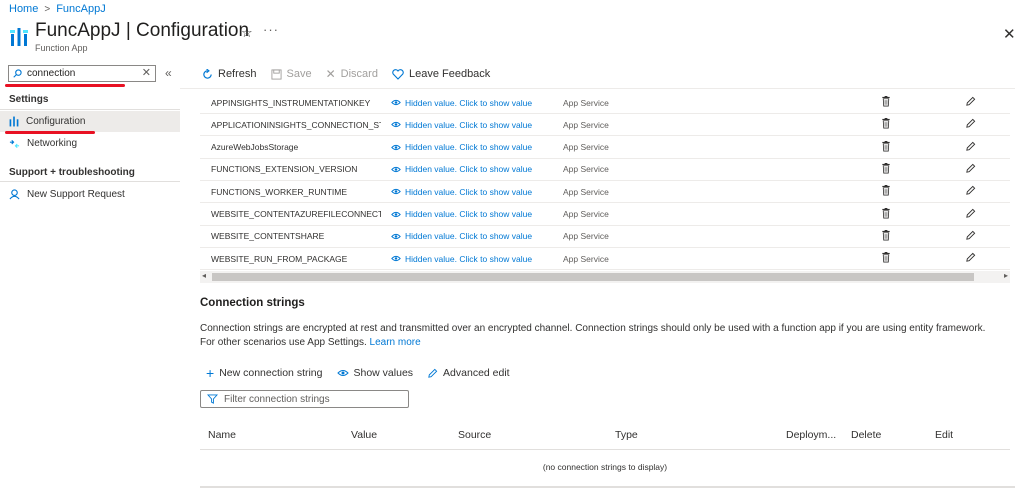 The height and width of the screenshot is (490, 1015). Describe the element at coordinates (90, 121) in the screenshot. I see `sidebar-item-configuration: Configuration` at that location.